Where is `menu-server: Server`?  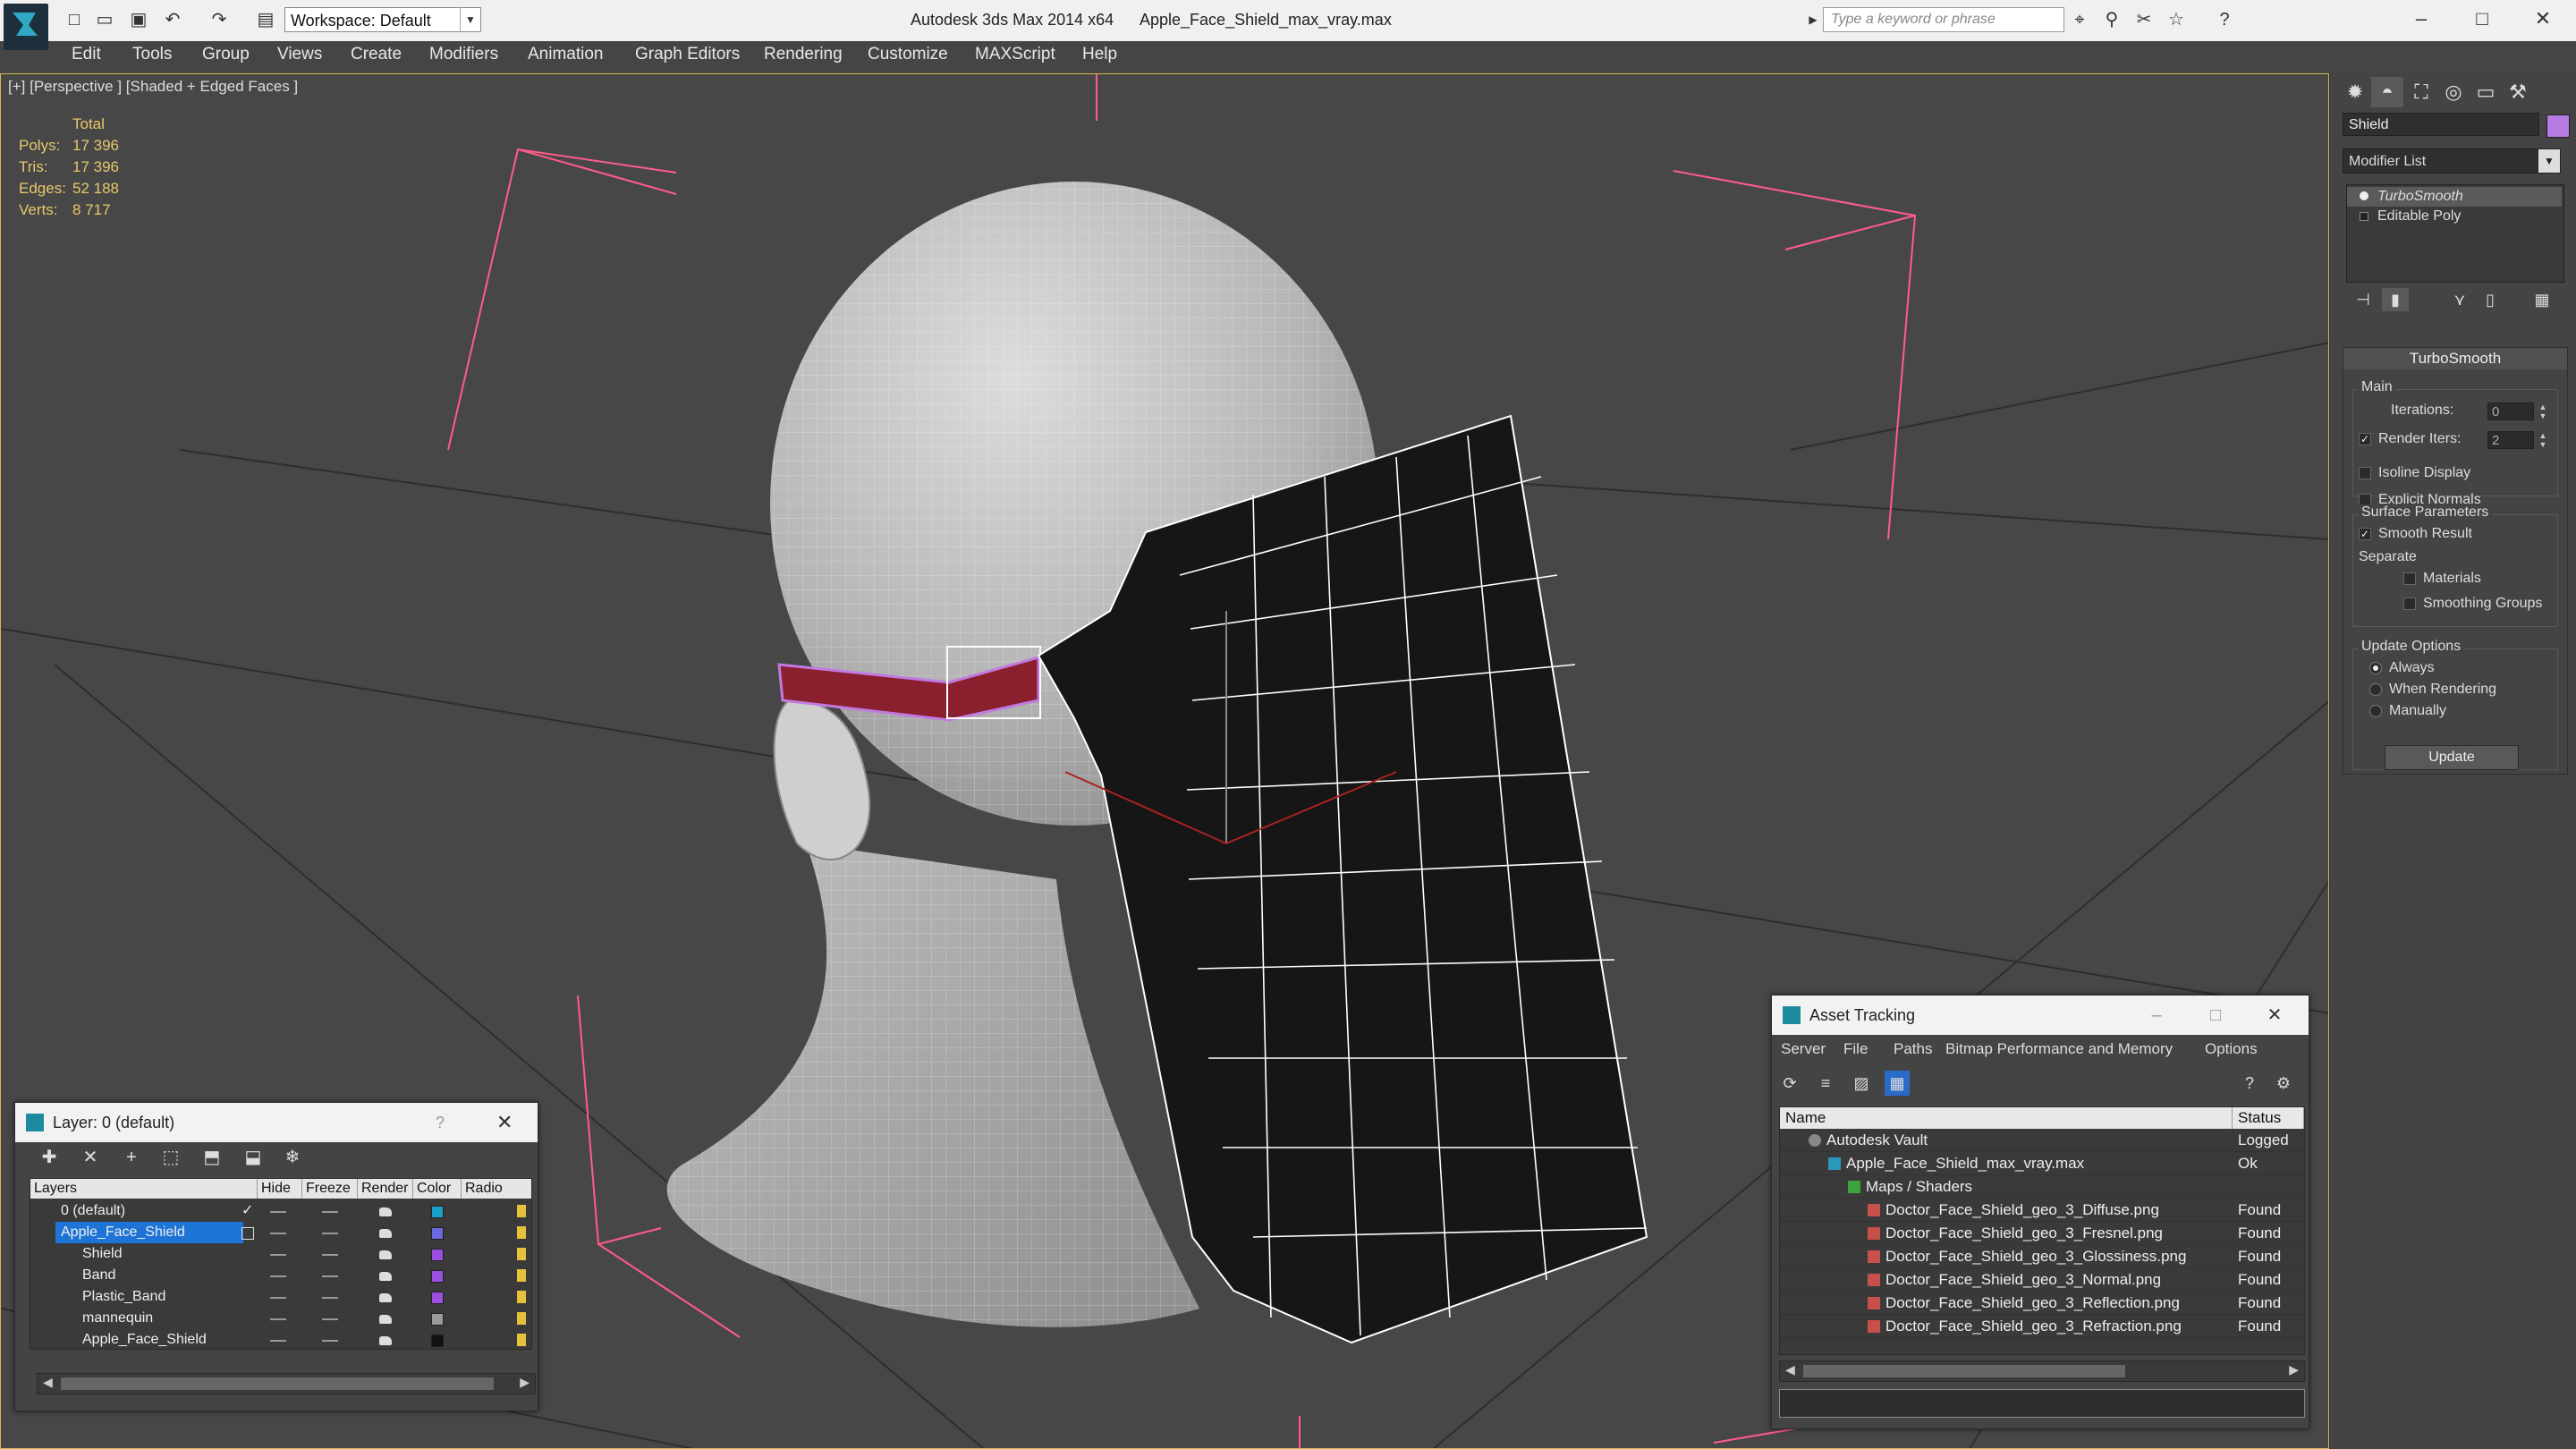 menu-server: Server is located at coordinates (1803, 1049).